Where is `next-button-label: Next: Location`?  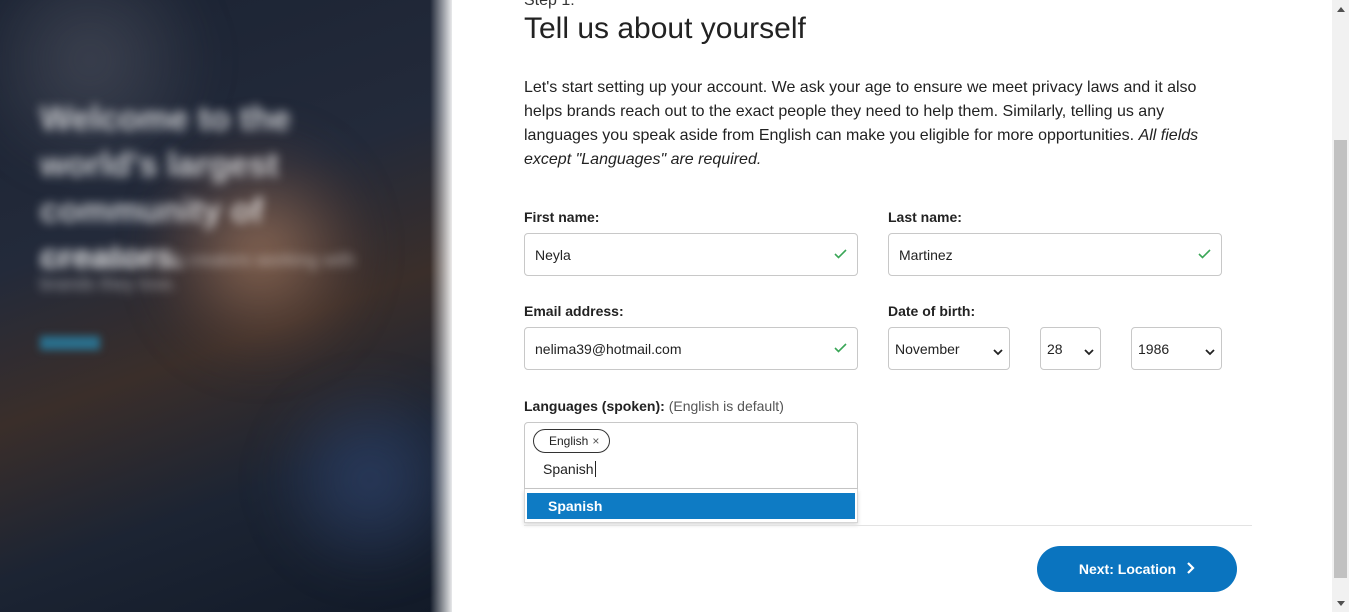
next-button-label: Next: Location is located at coordinates (1127, 569).